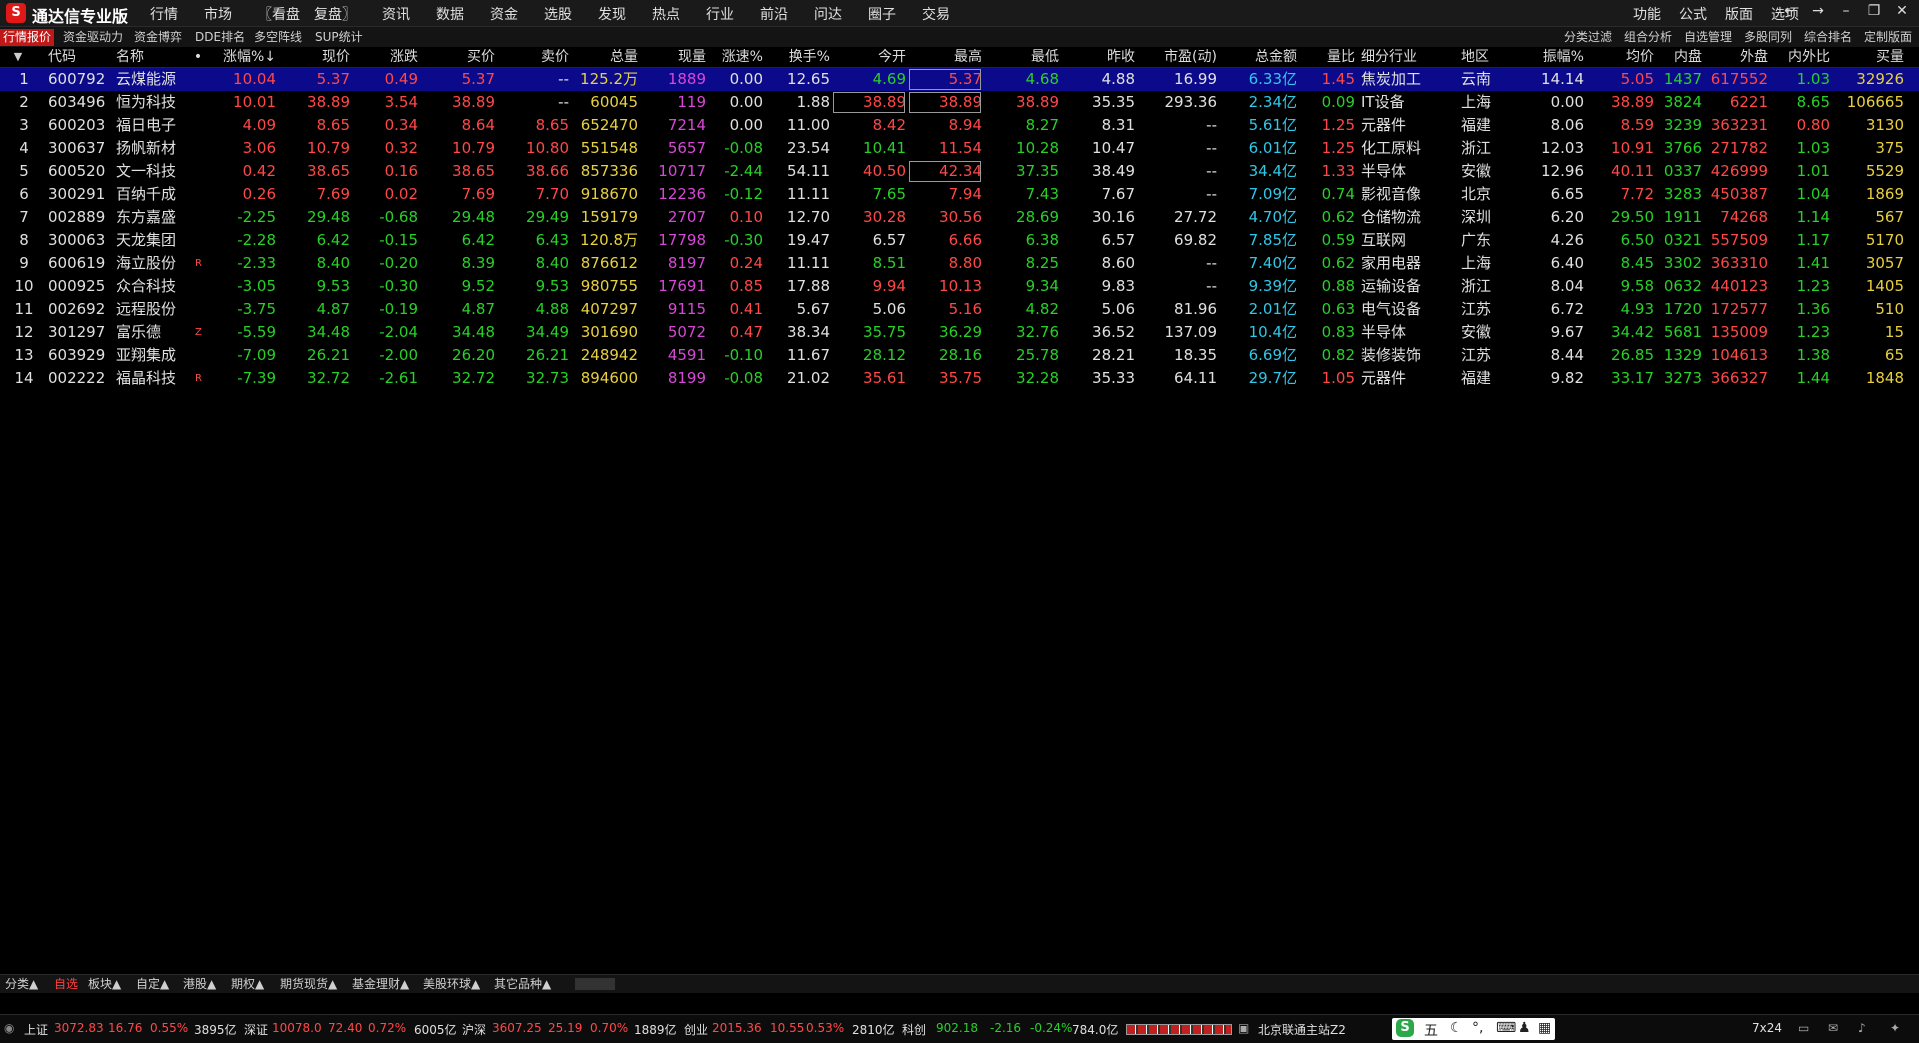 The height and width of the screenshot is (1043, 1919). What do you see at coordinates (1869, 57) in the screenshot?
I see `column-header-bid-volume: 买量` at bounding box center [1869, 57].